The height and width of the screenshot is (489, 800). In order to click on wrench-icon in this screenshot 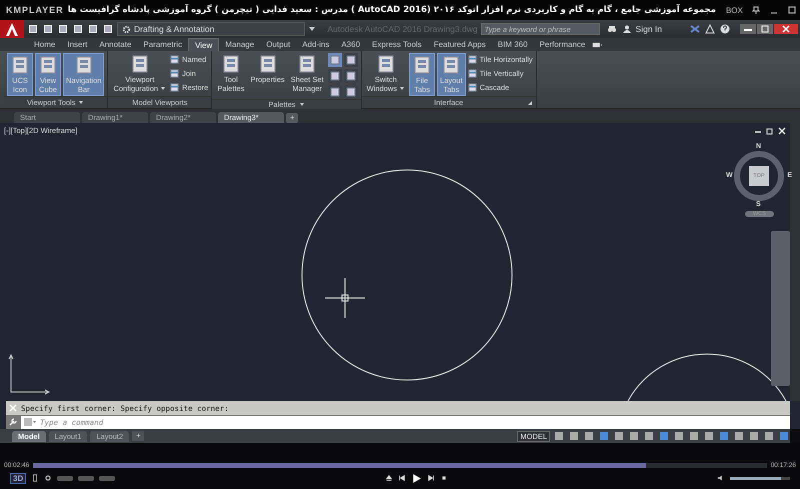, I will do `click(13, 422)`.